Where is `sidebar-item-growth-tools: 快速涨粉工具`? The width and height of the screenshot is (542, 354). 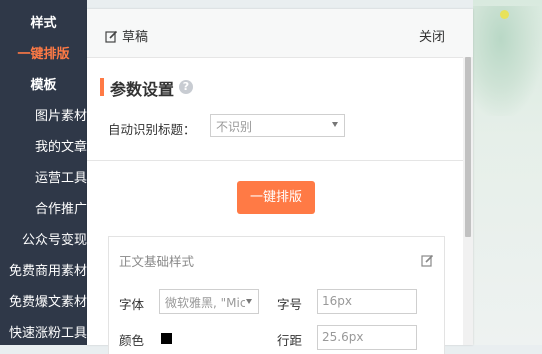
sidebar-item-growth-tools: 快速涨粉工具 is located at coordinates (43, 333).